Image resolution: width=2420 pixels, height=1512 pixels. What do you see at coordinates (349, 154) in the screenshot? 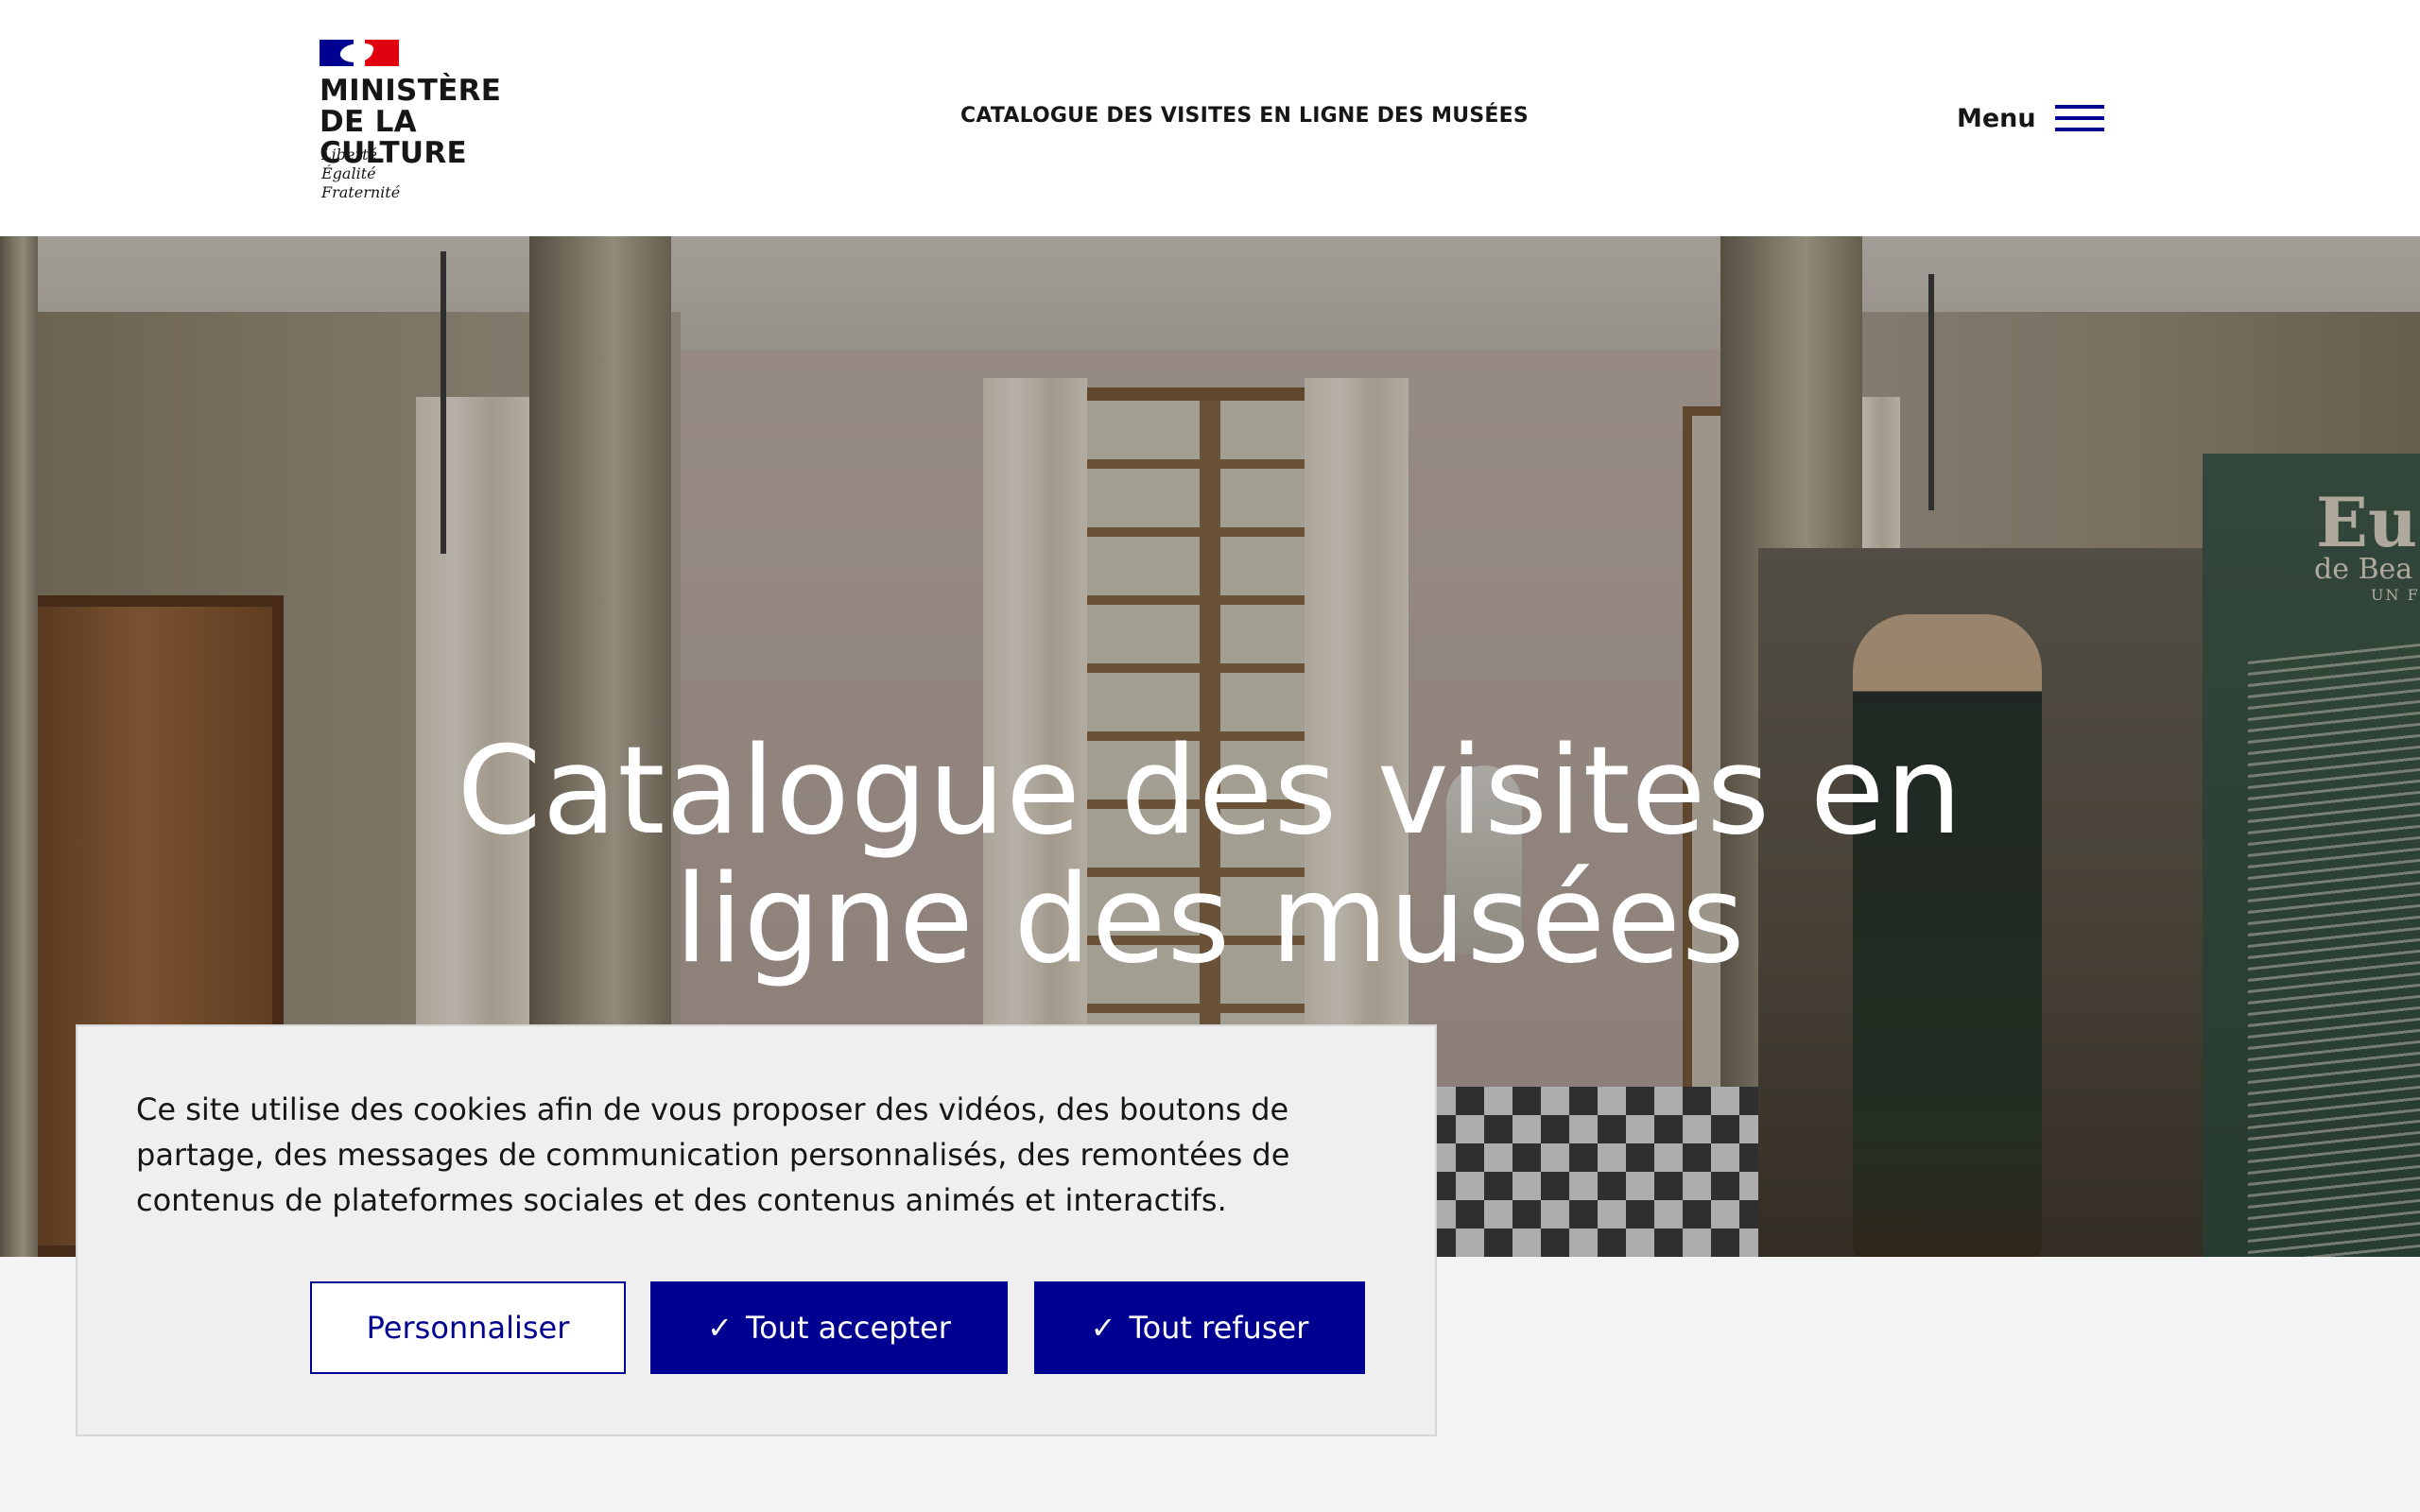
I see `motto-liberte: Liberté` at bounding box center [349, 154].